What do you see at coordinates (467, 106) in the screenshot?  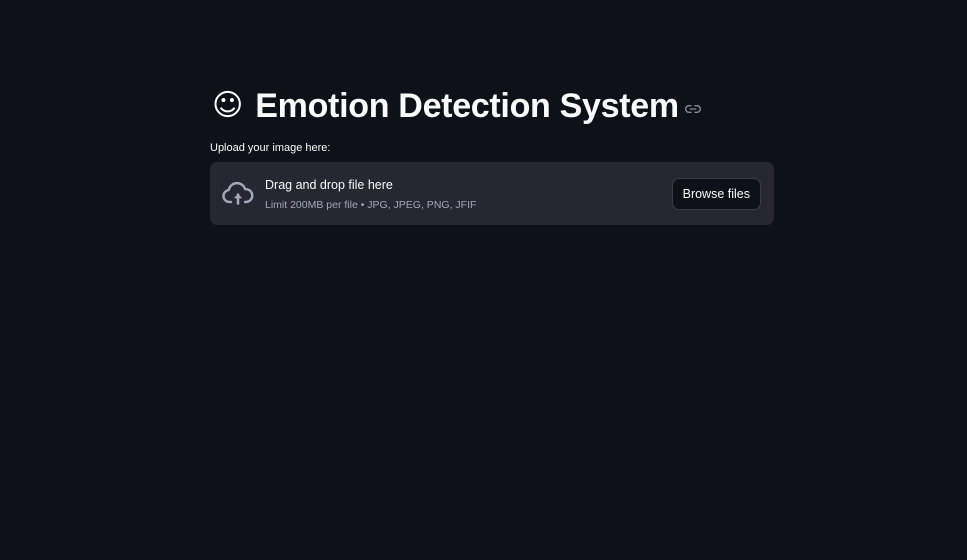 I see `page-title: Emotion Detection System` at bounding box center [467, 106].